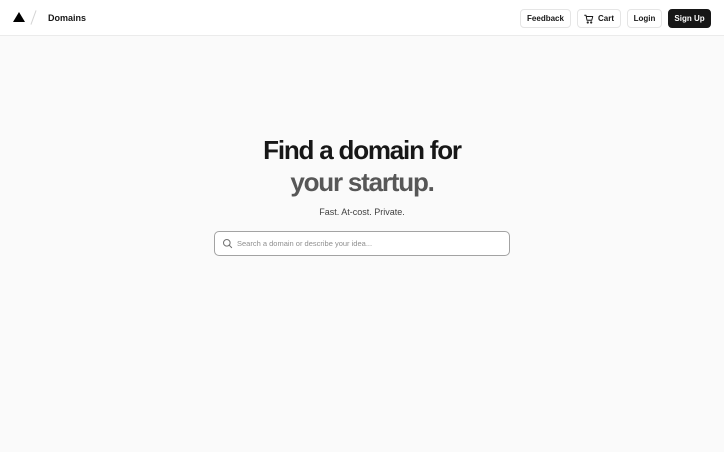 Image resolution: width=724 pixels, height=452 pixels. What do you see at coordinates (362, 18) in the screenshot?
I see `top-bar: Domains Feedback Cart Login Sign Up` at bounding box center [362, 18].